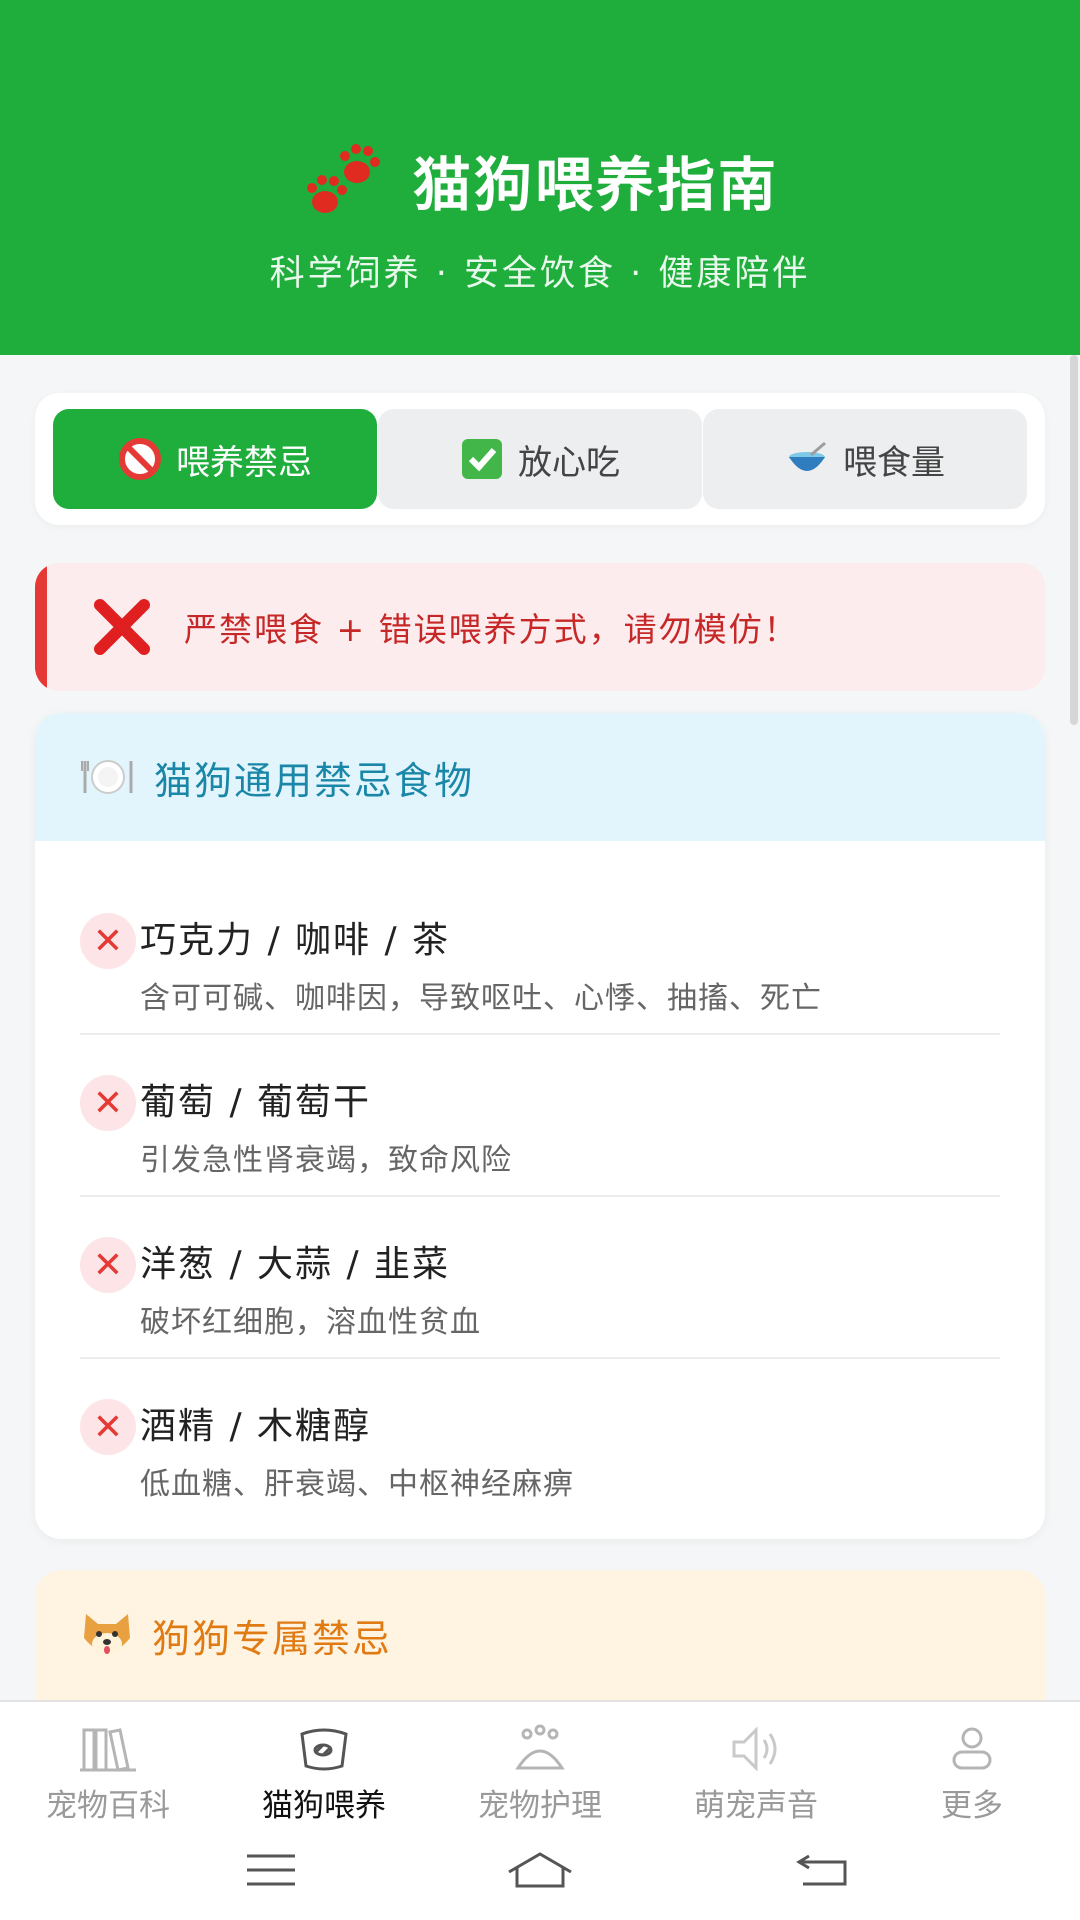 This screenshot has width=1080, height=1920. I want to click on tab-label: 放心吃, so click(569, 462).